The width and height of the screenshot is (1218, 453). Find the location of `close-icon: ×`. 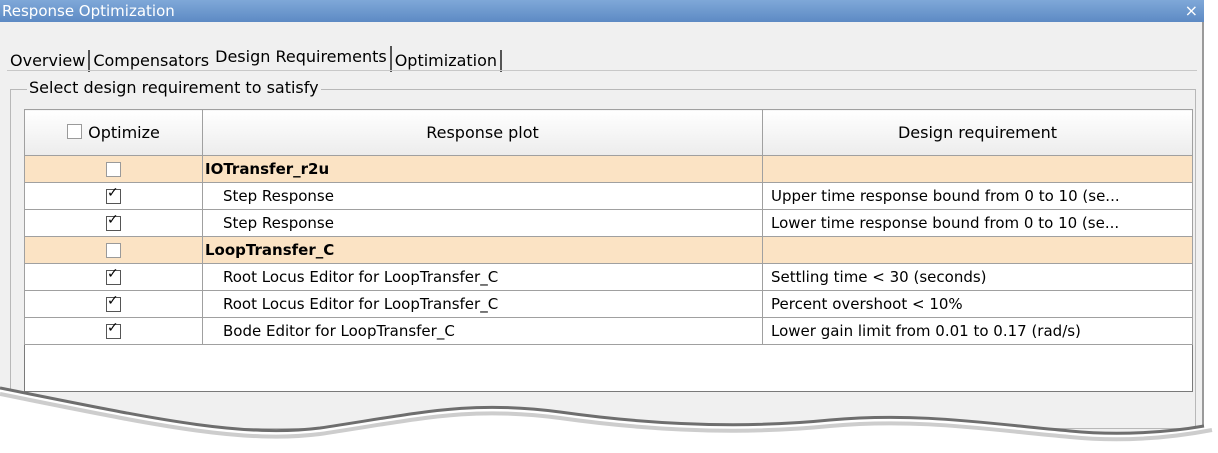

close-icon: × is located at coordinates (1191, 11).